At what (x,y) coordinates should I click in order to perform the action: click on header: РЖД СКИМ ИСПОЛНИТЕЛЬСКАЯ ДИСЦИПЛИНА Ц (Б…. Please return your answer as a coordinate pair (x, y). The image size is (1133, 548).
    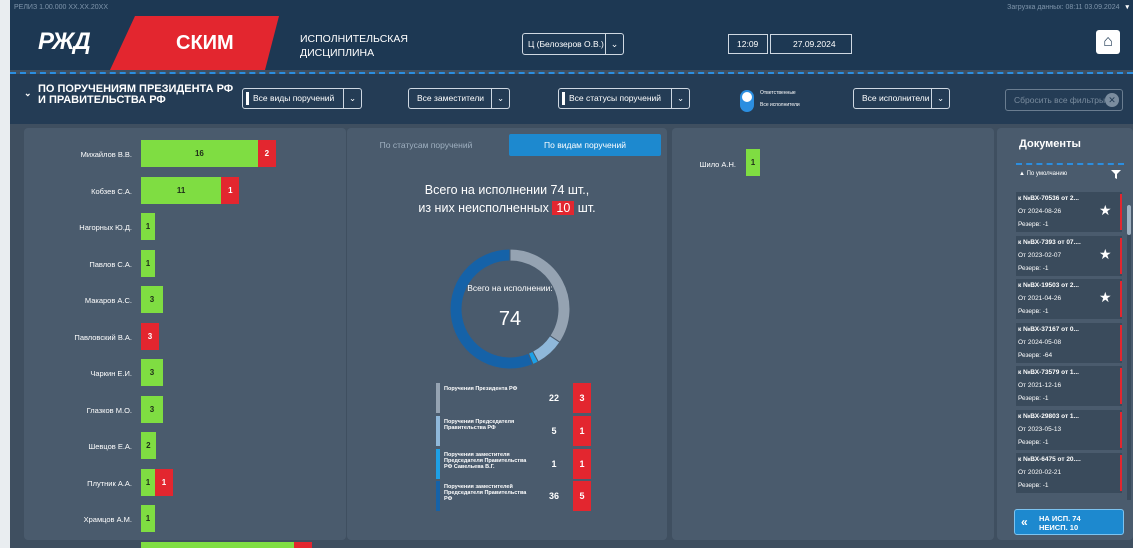
    Looking at the image, I should click on (571, 43).